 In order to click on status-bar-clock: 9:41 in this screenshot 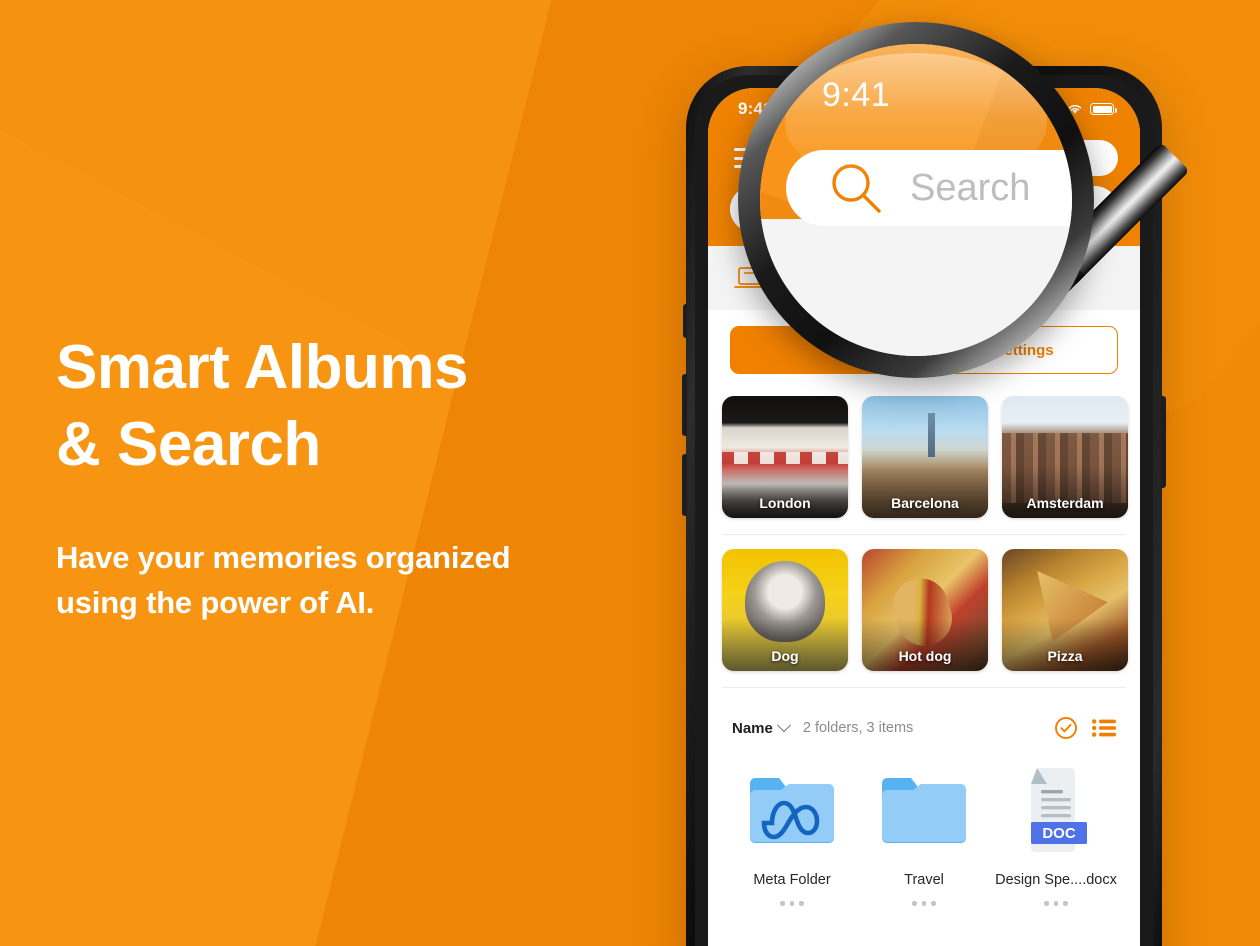, I will do `click(755, 108)`.